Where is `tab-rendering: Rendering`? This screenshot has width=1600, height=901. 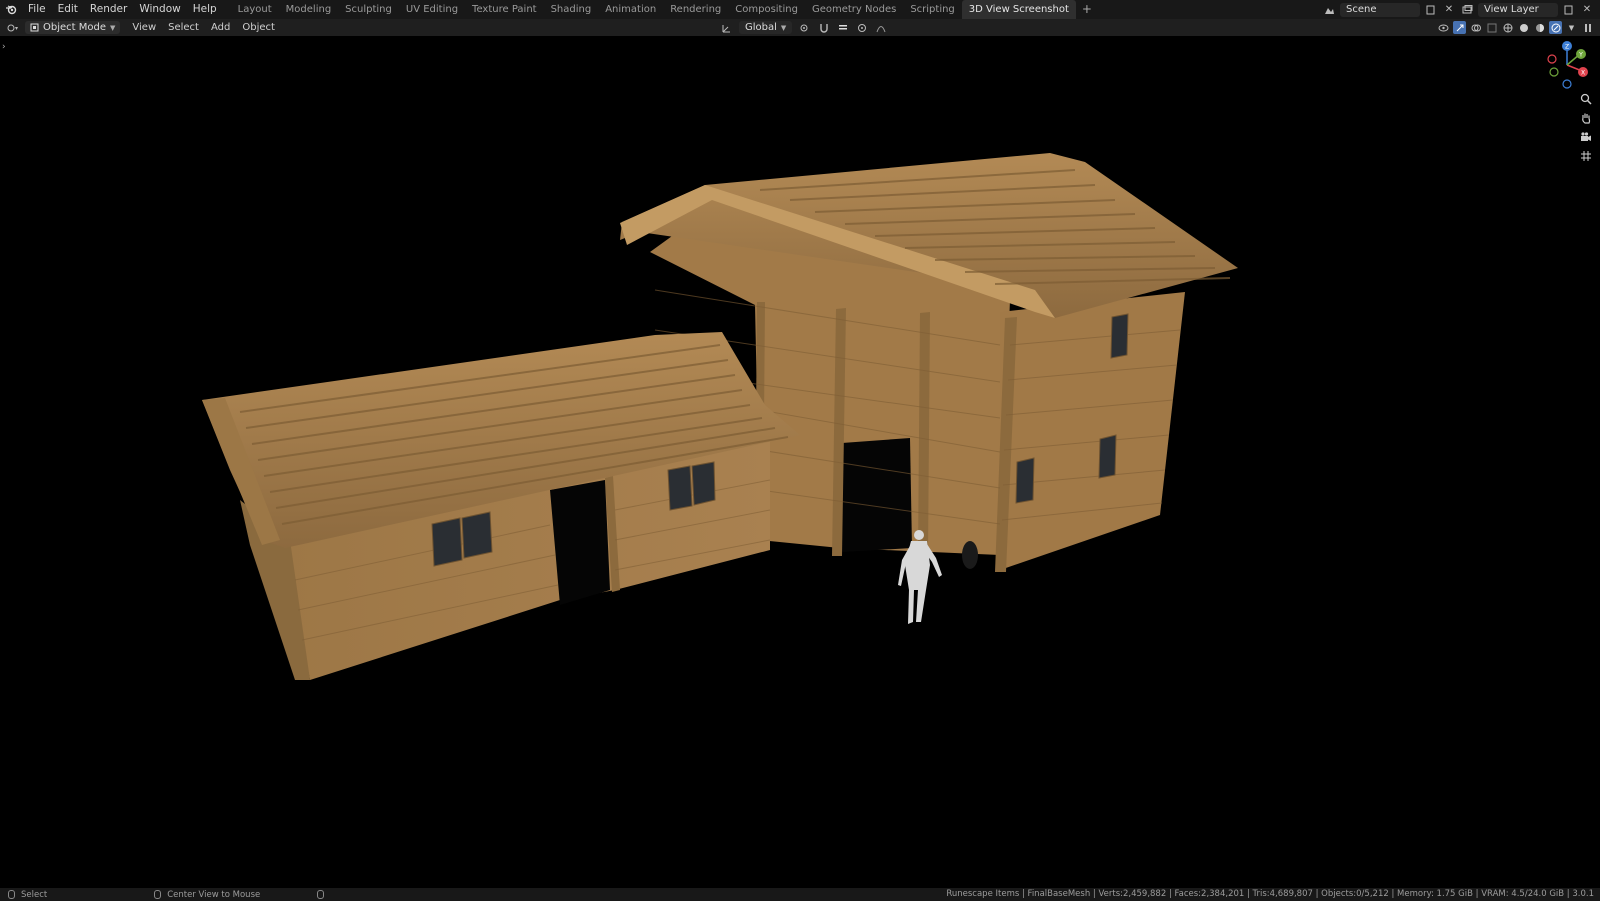 tab-rendering: Rendering is located at coordinates (695, 9).